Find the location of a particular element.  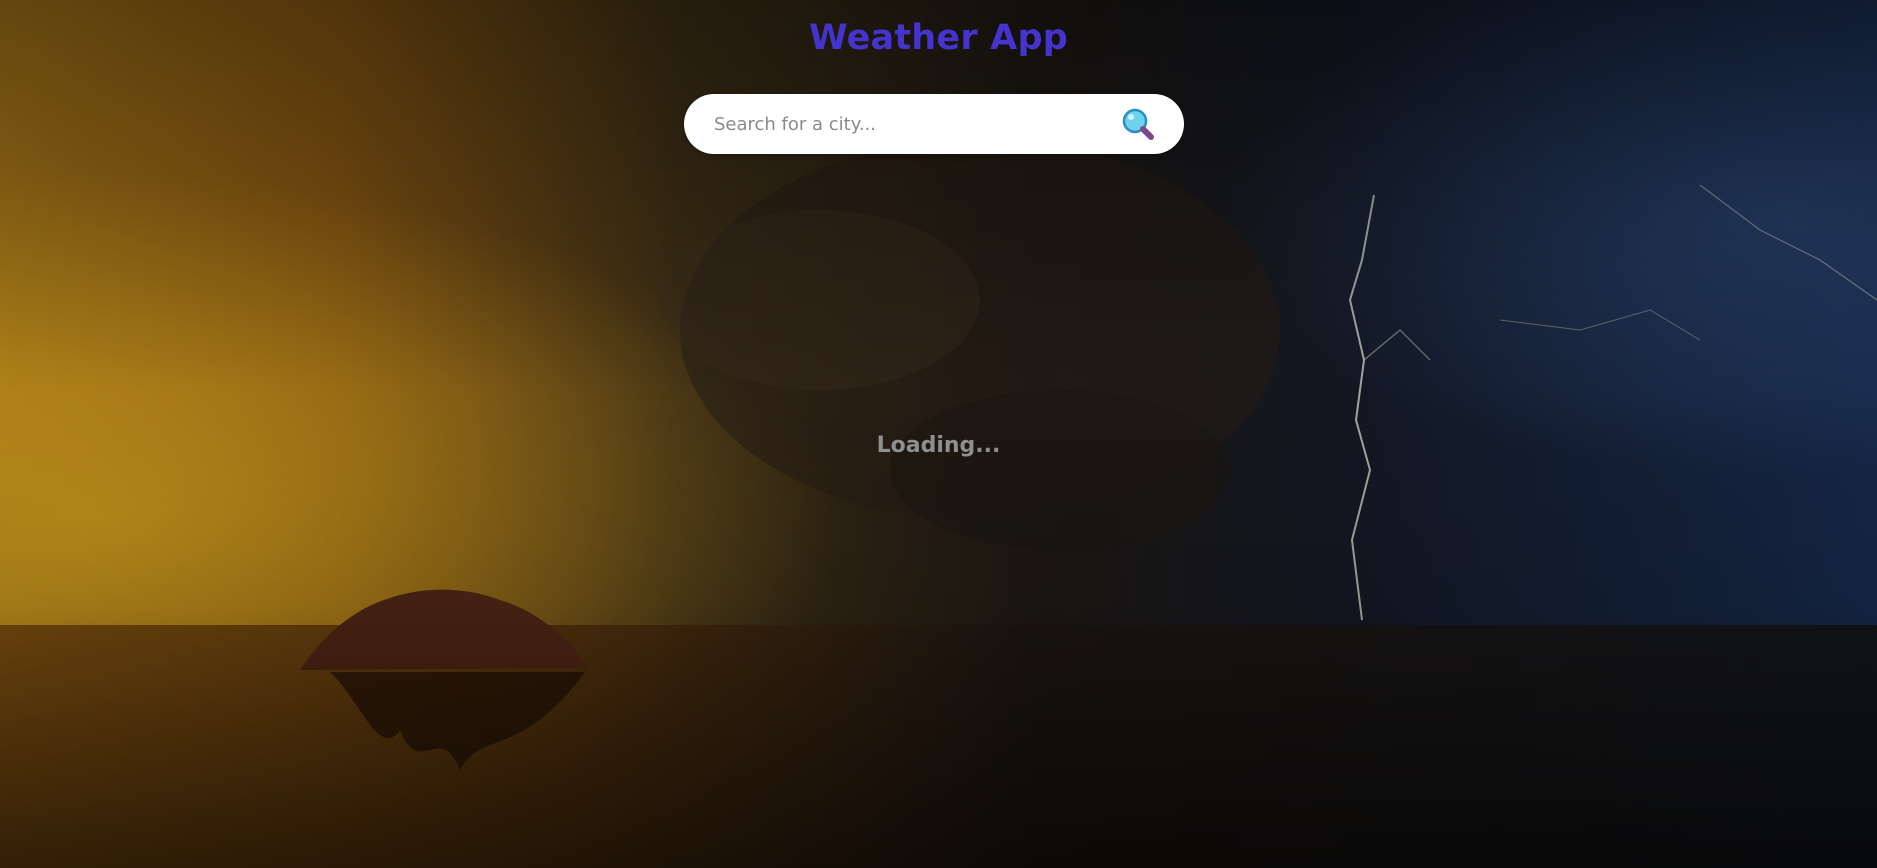

search-button is located at coordinates (1138, 124).